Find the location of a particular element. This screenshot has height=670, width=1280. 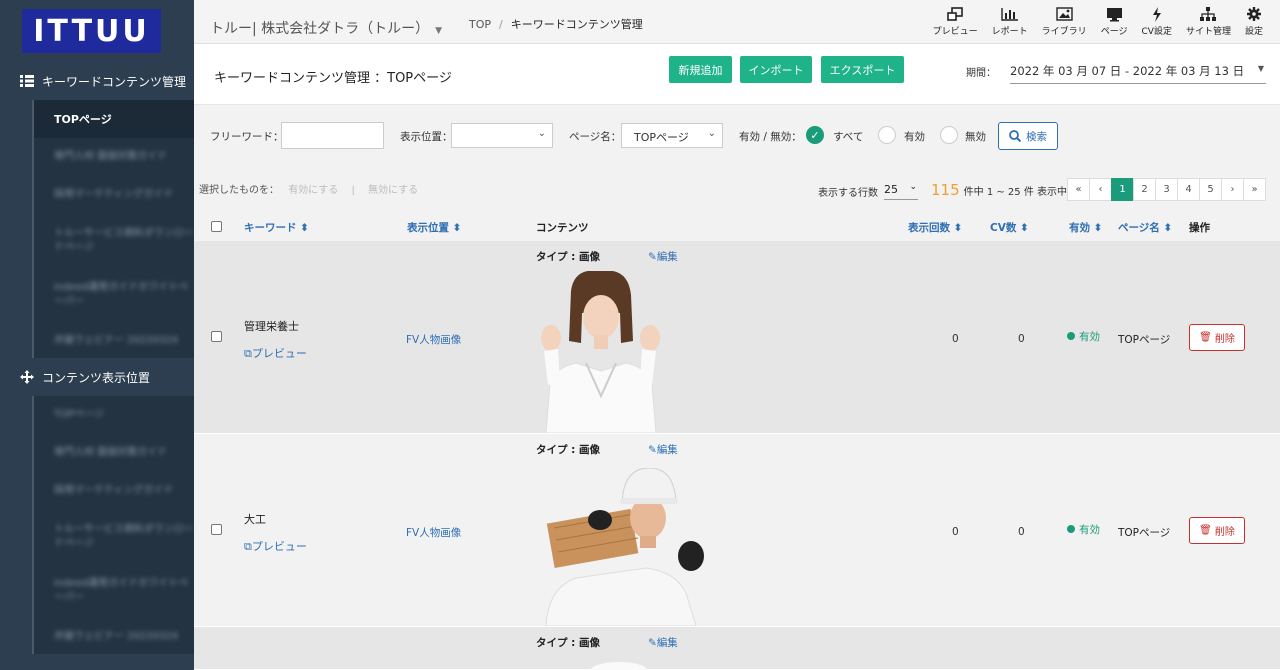

company-selector: トルー| 株式会社ダトラ（トルー） ▼ is located at coordinates (326, 28).